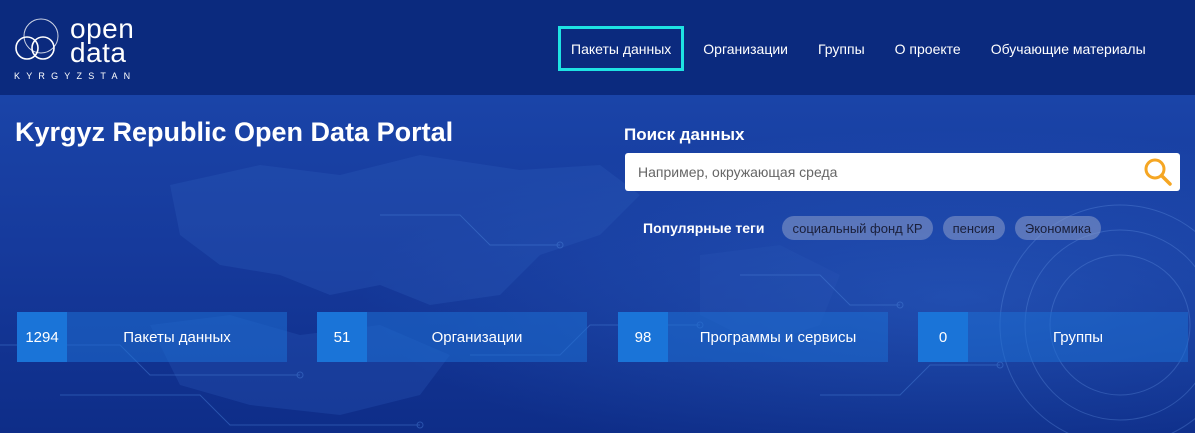 The width and height of the screenshot is (1195, 433). I want to click on stat-datasets-count: 1294, so click(42, 337).